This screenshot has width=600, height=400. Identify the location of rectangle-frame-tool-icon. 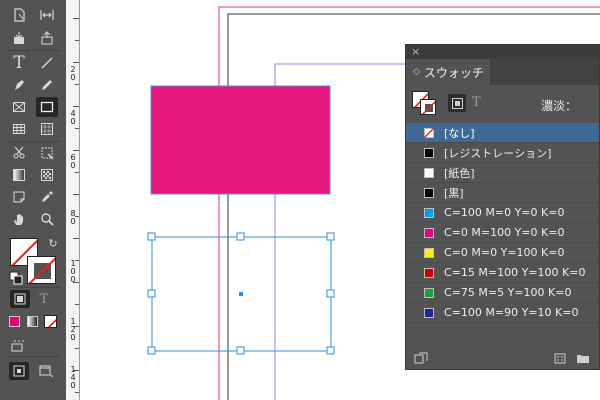
(19, 107).